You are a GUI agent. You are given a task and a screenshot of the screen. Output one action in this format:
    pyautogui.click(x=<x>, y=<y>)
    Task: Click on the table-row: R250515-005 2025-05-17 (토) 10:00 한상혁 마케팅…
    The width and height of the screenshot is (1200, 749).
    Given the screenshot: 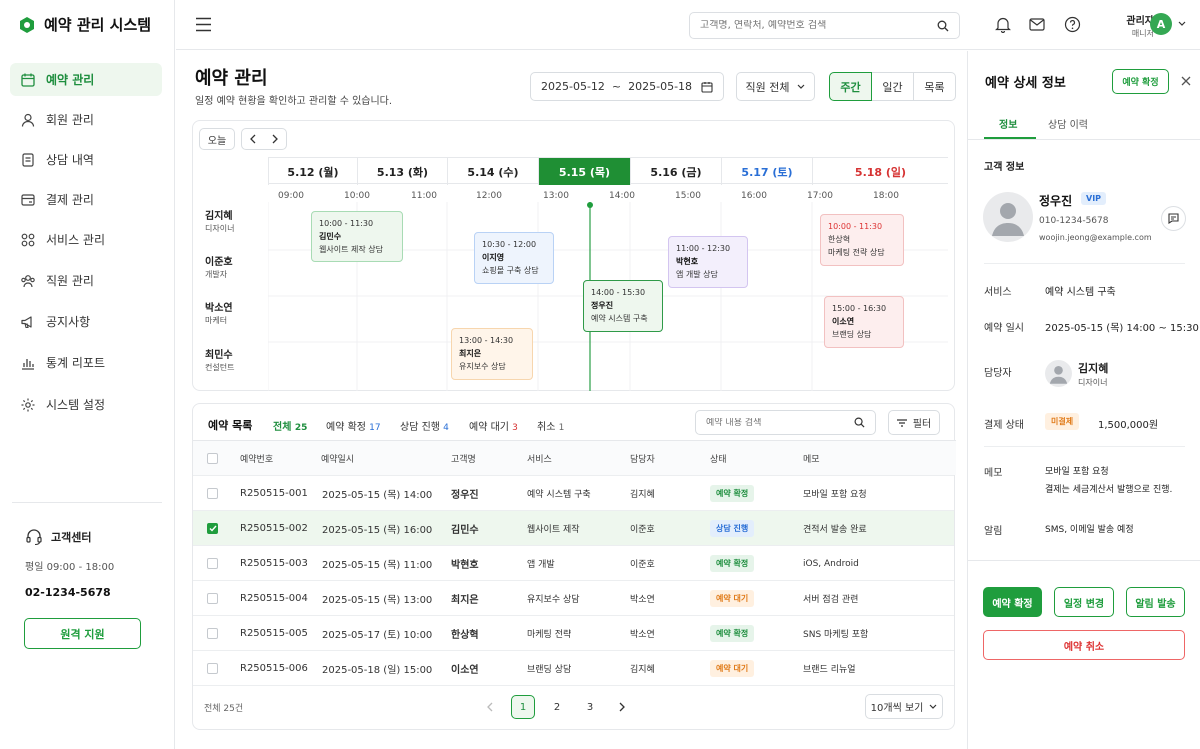 What is the action you would take?
    pyautogui.click(x=573, y=632)
    